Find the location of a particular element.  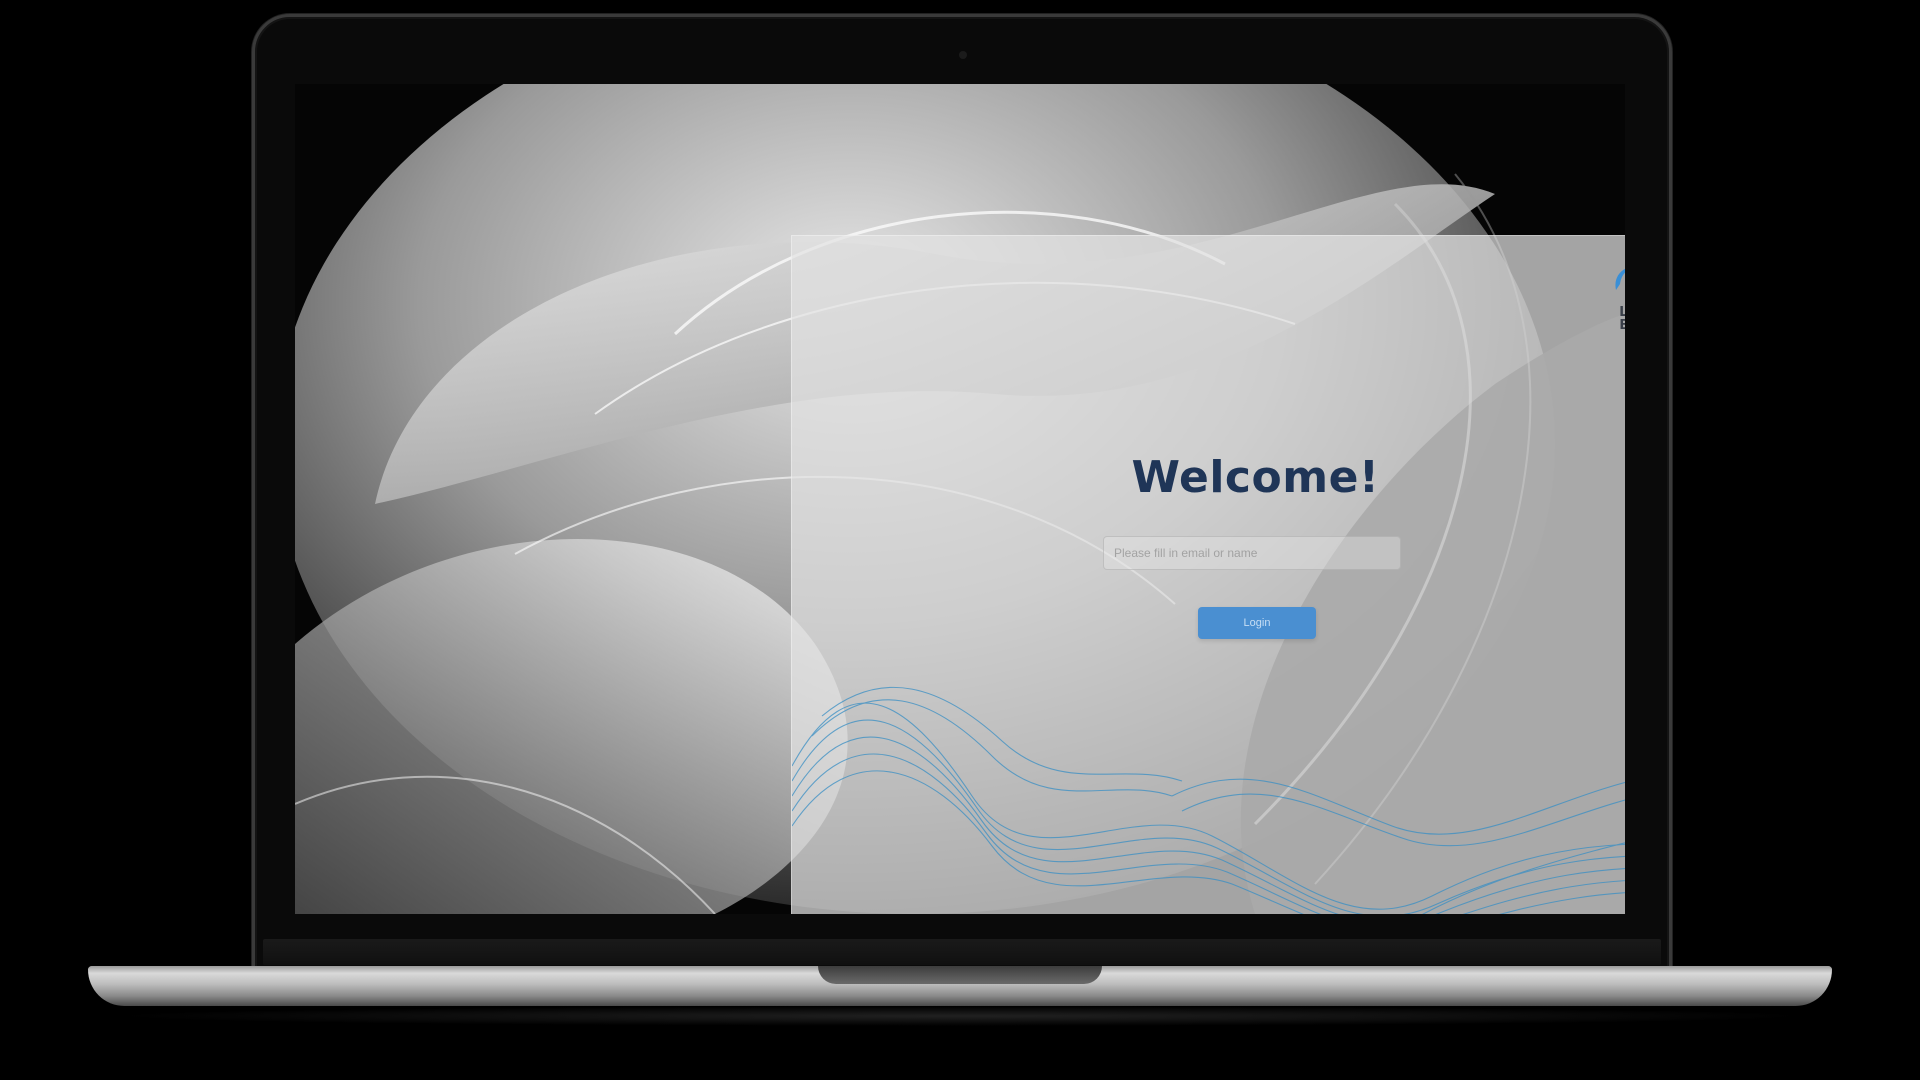

welcome-heading: Welcome! is located at coordinates (1255, 477).